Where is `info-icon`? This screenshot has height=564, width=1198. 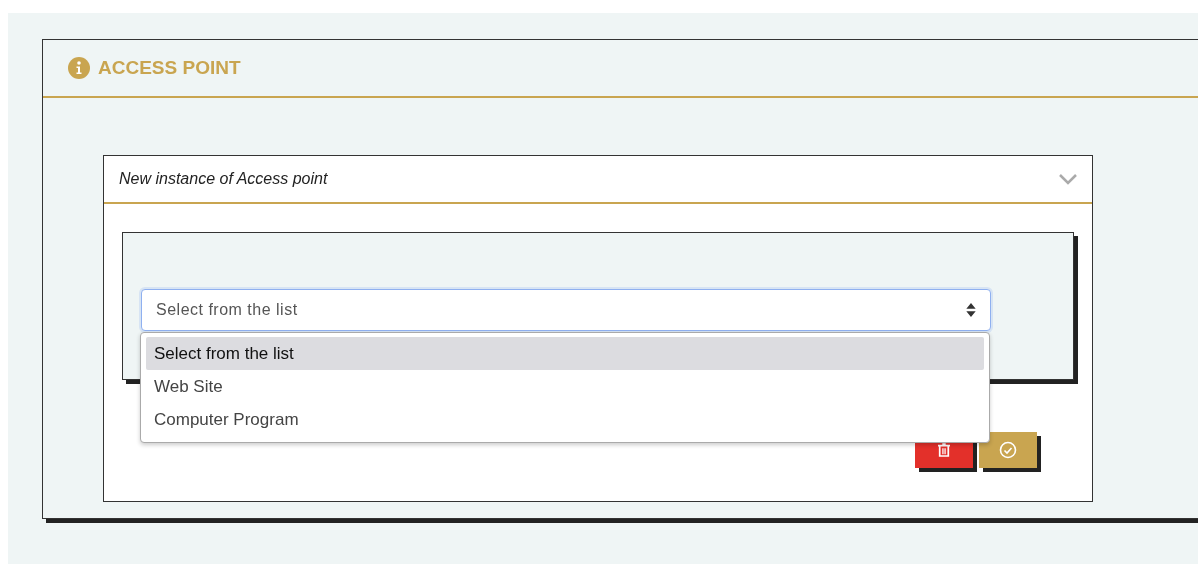
info-icon is located at coordinates (79, 68).